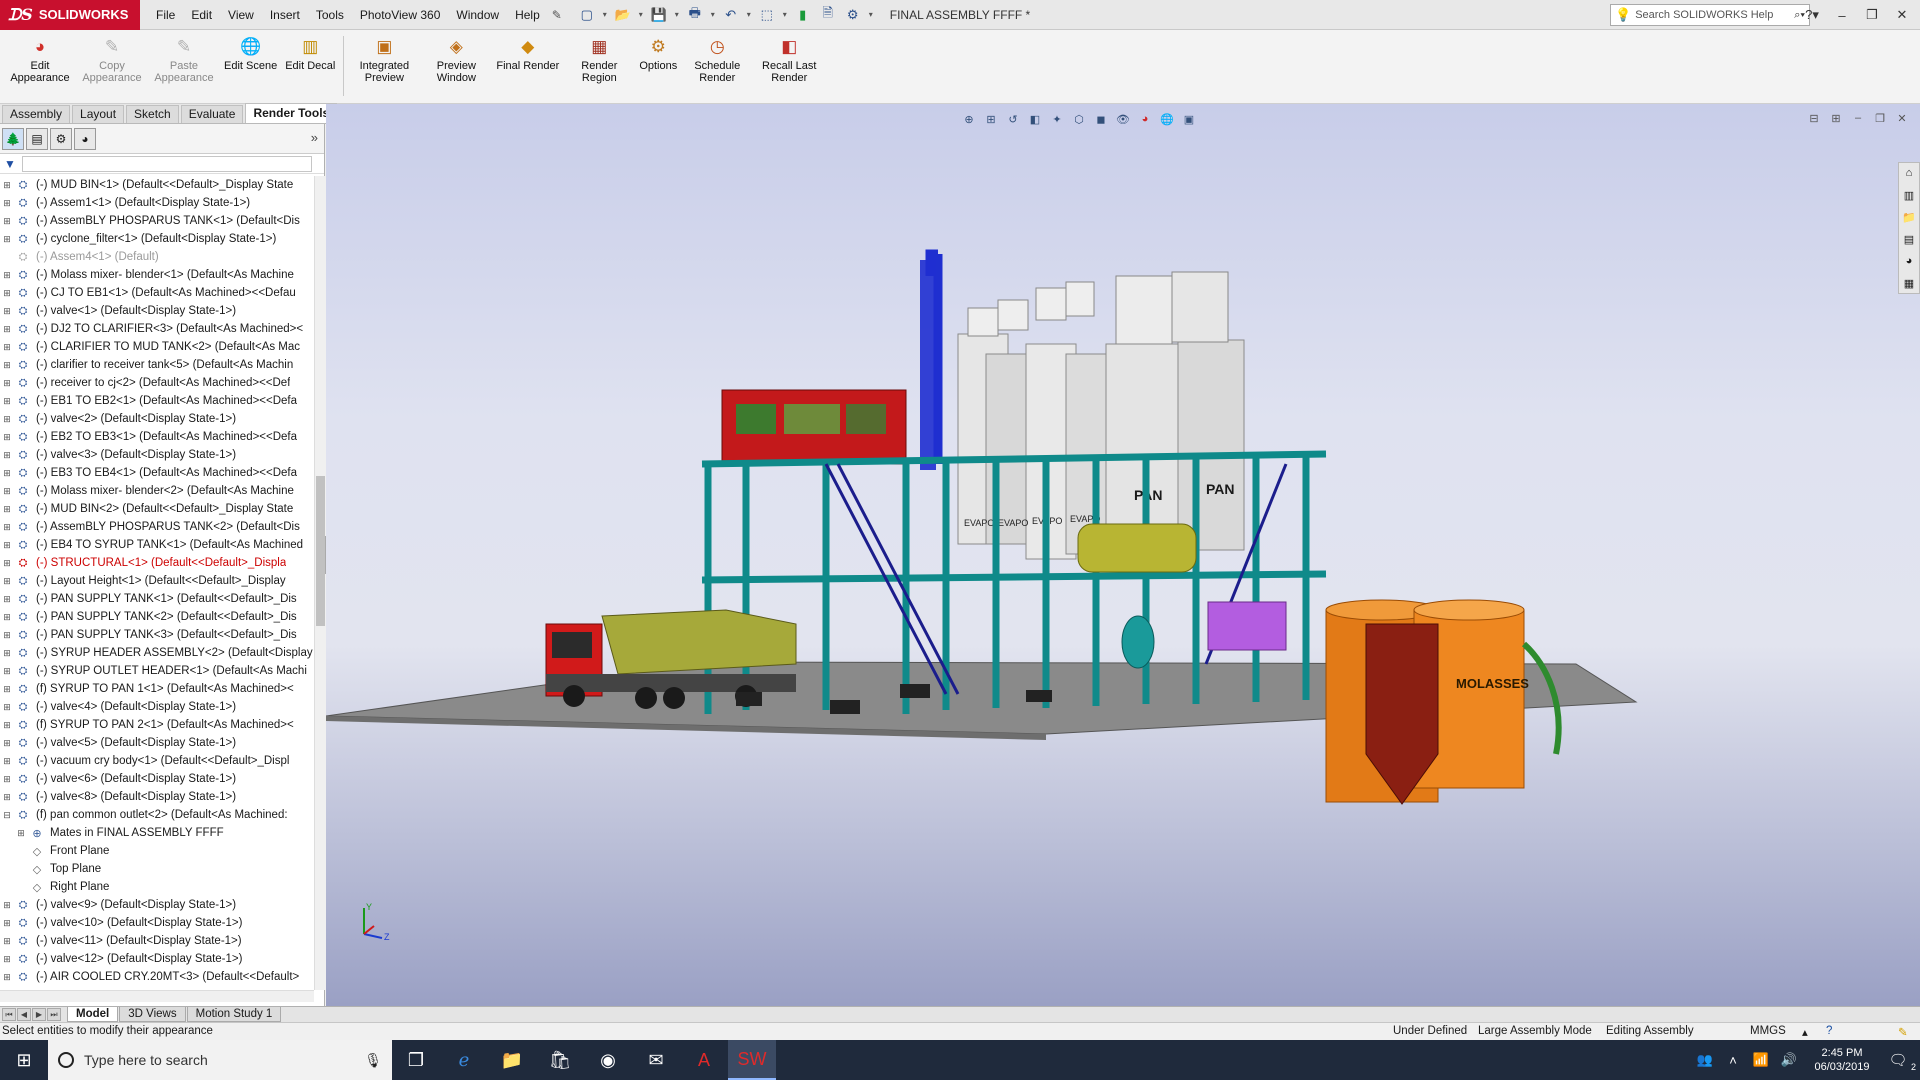  I want to click on bottom-tab-motion-study-1: Motion Study 1, so click(234, 1014).